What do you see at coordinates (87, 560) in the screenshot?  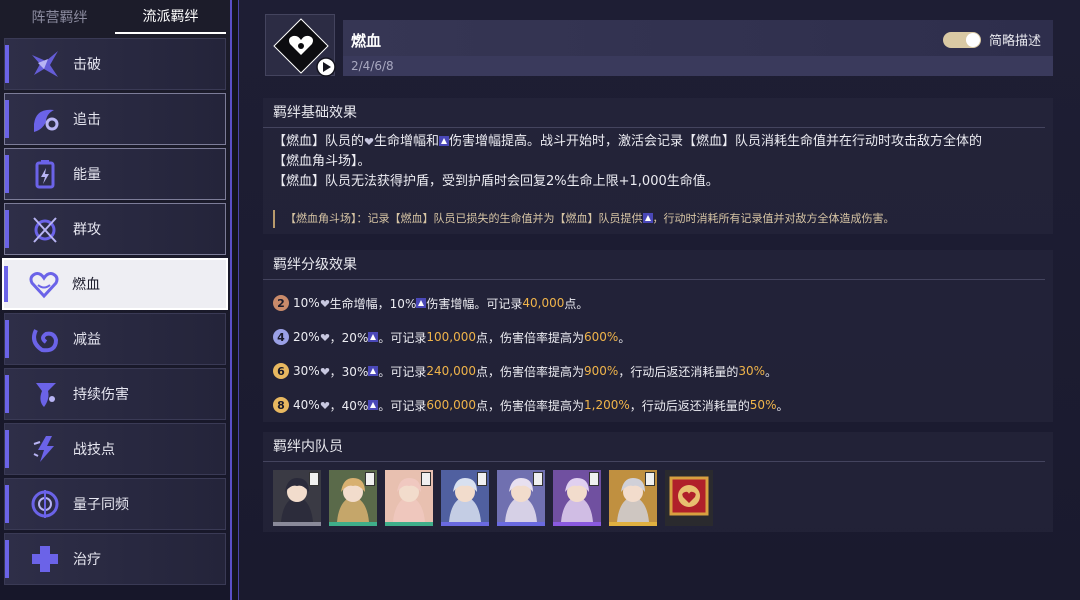 I see `sidebar-item-label: 治疗` at bounding box center [87, 560].